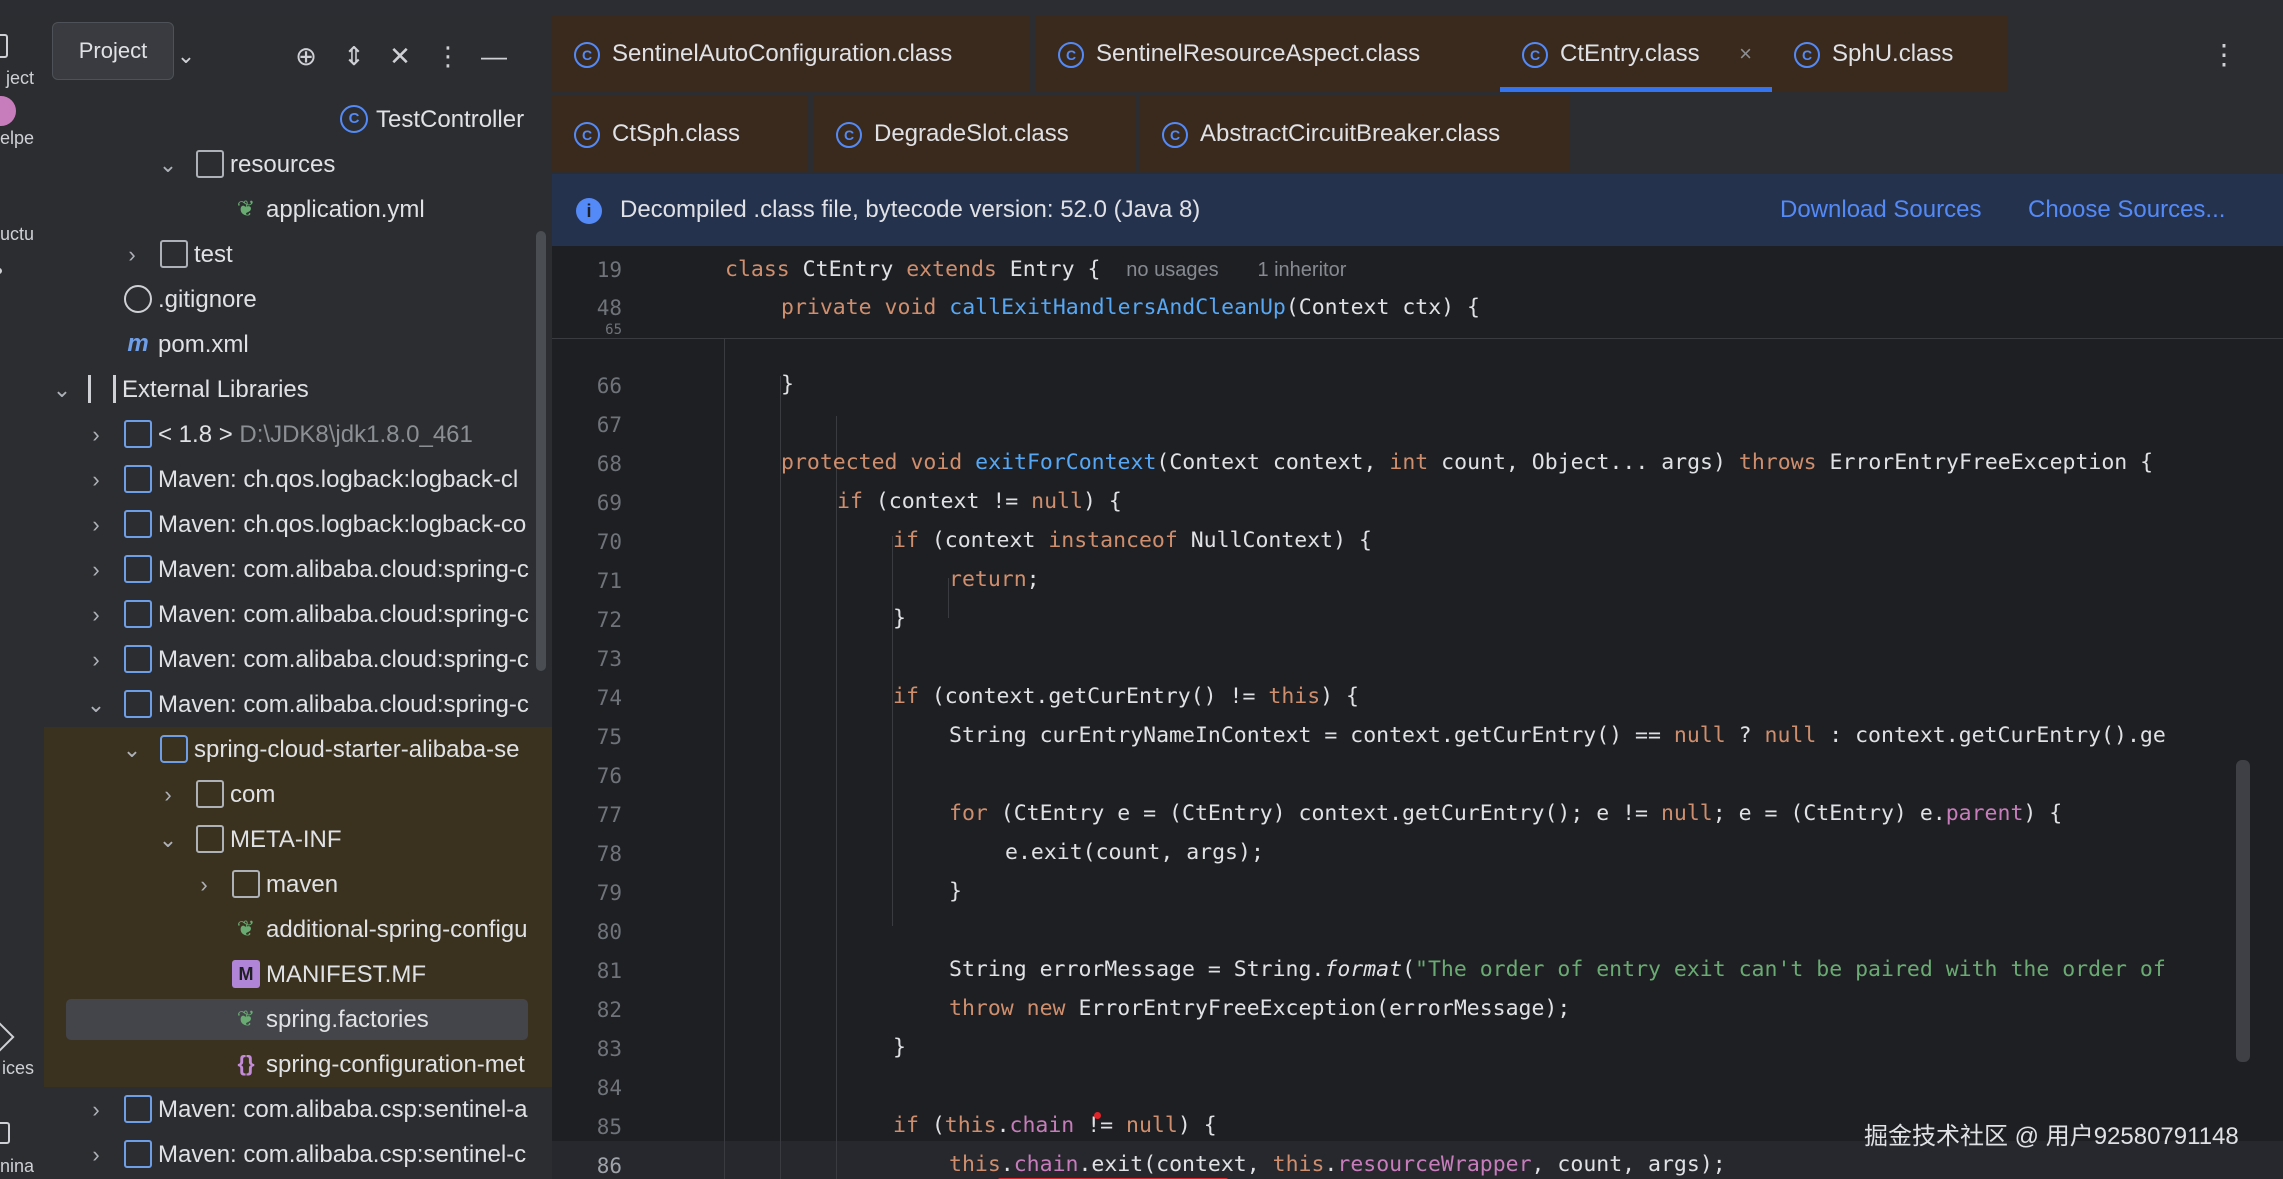  Describe the element at coordinates (298, 884) in the screenshot. I see `tree-item-maven: › maven` at that location.